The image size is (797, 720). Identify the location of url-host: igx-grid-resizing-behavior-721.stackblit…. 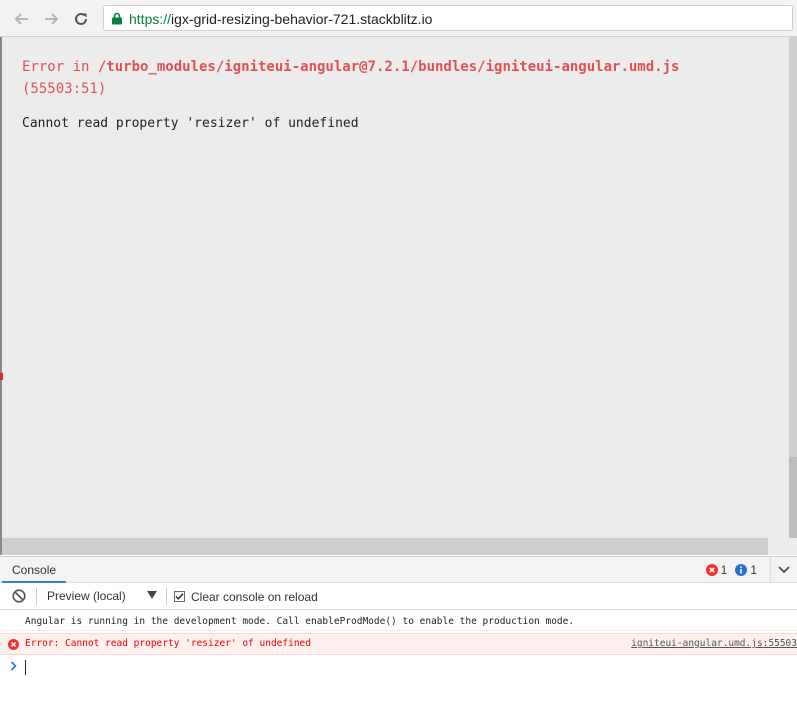
(302, 19).